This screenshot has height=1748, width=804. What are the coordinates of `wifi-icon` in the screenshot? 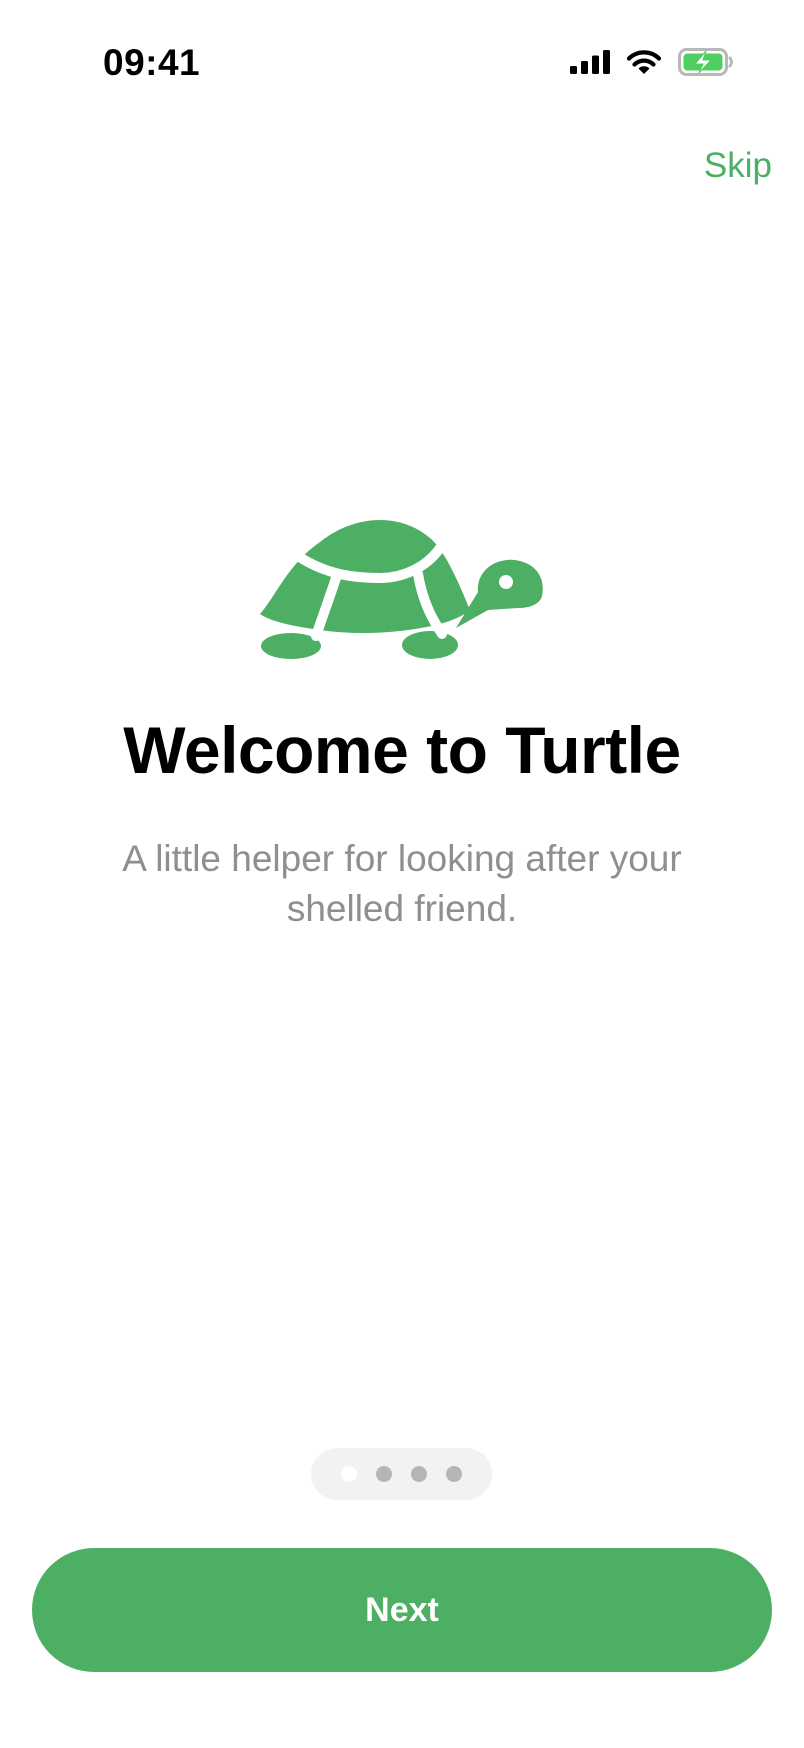 It's located at (644, 62).